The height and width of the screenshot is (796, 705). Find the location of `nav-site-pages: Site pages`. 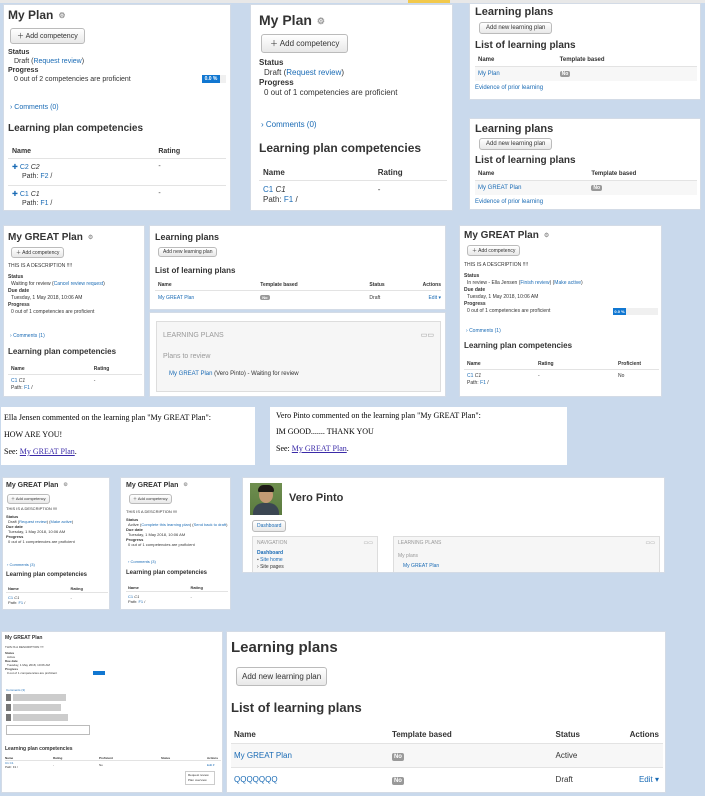

nav-site-pages: Site pages is located at coordinates (272, 567).